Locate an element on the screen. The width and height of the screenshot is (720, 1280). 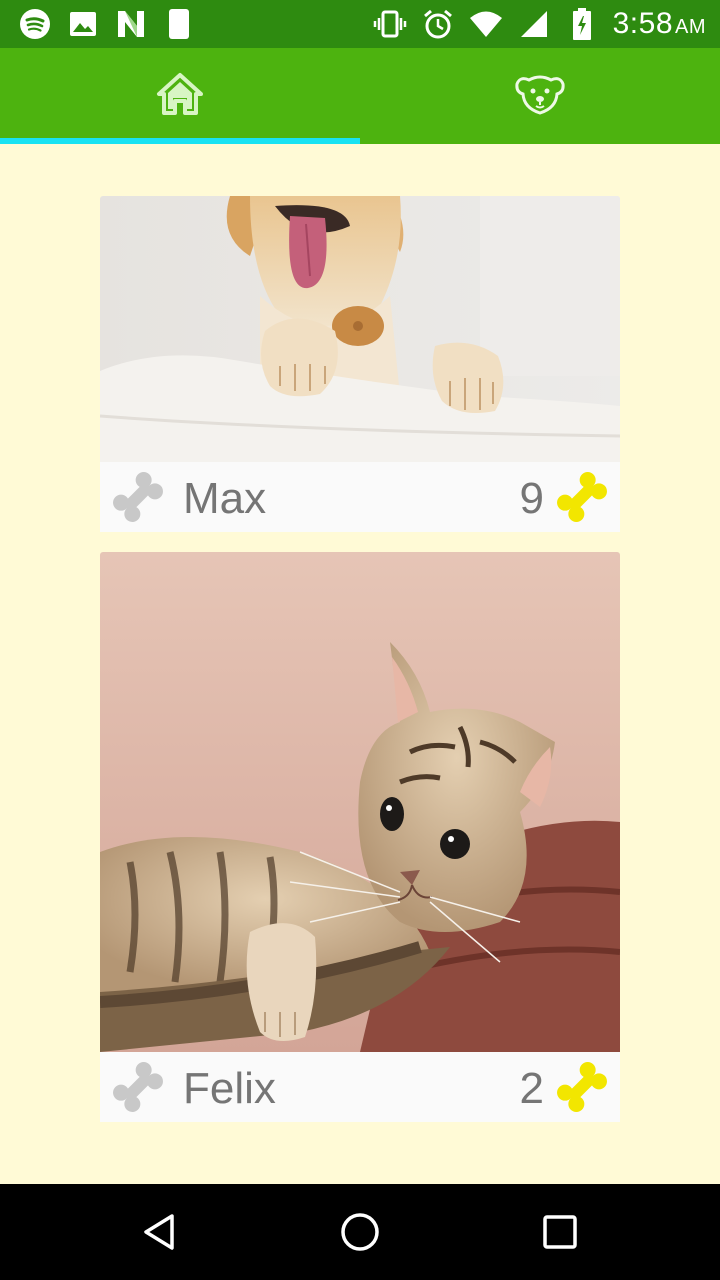
tab-home is located at coordinates (180, 96).